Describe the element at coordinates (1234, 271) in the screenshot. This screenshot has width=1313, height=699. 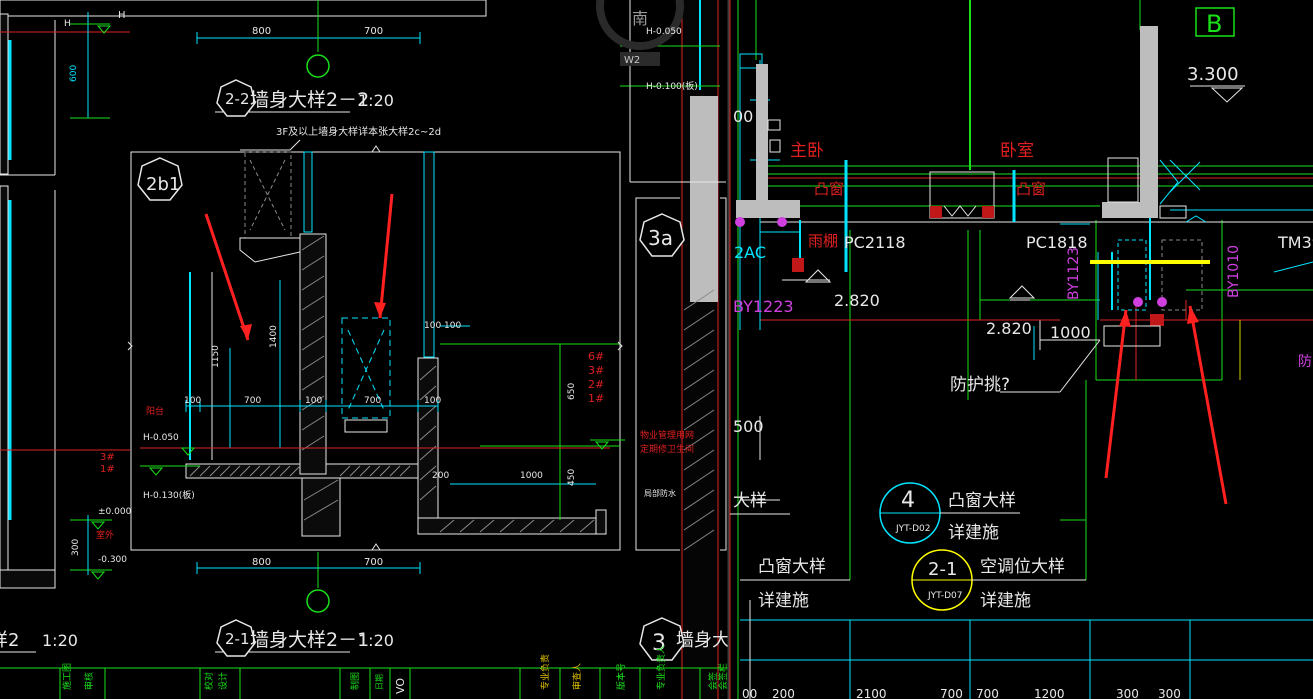
I see `code-by1010: BY1010` at that location.